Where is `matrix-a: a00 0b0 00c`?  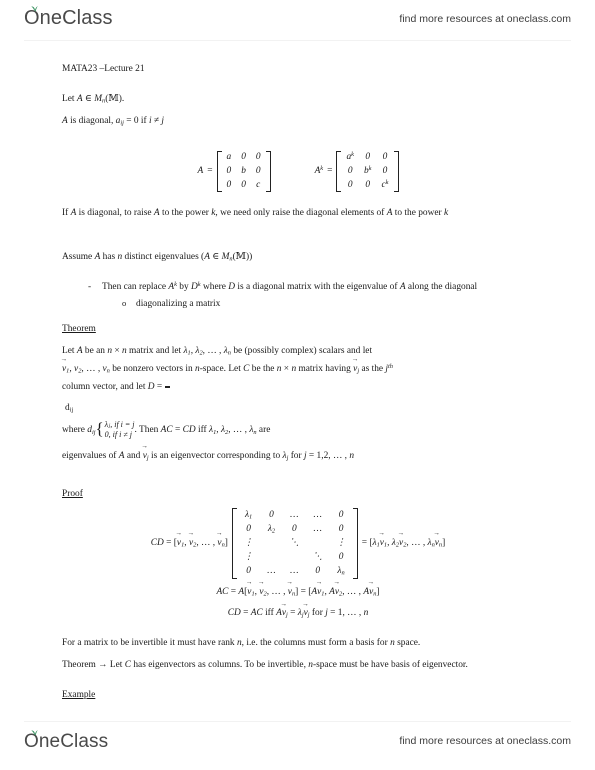
matrix-a: a00 0b0 00c is located at coordinates (243, 171).